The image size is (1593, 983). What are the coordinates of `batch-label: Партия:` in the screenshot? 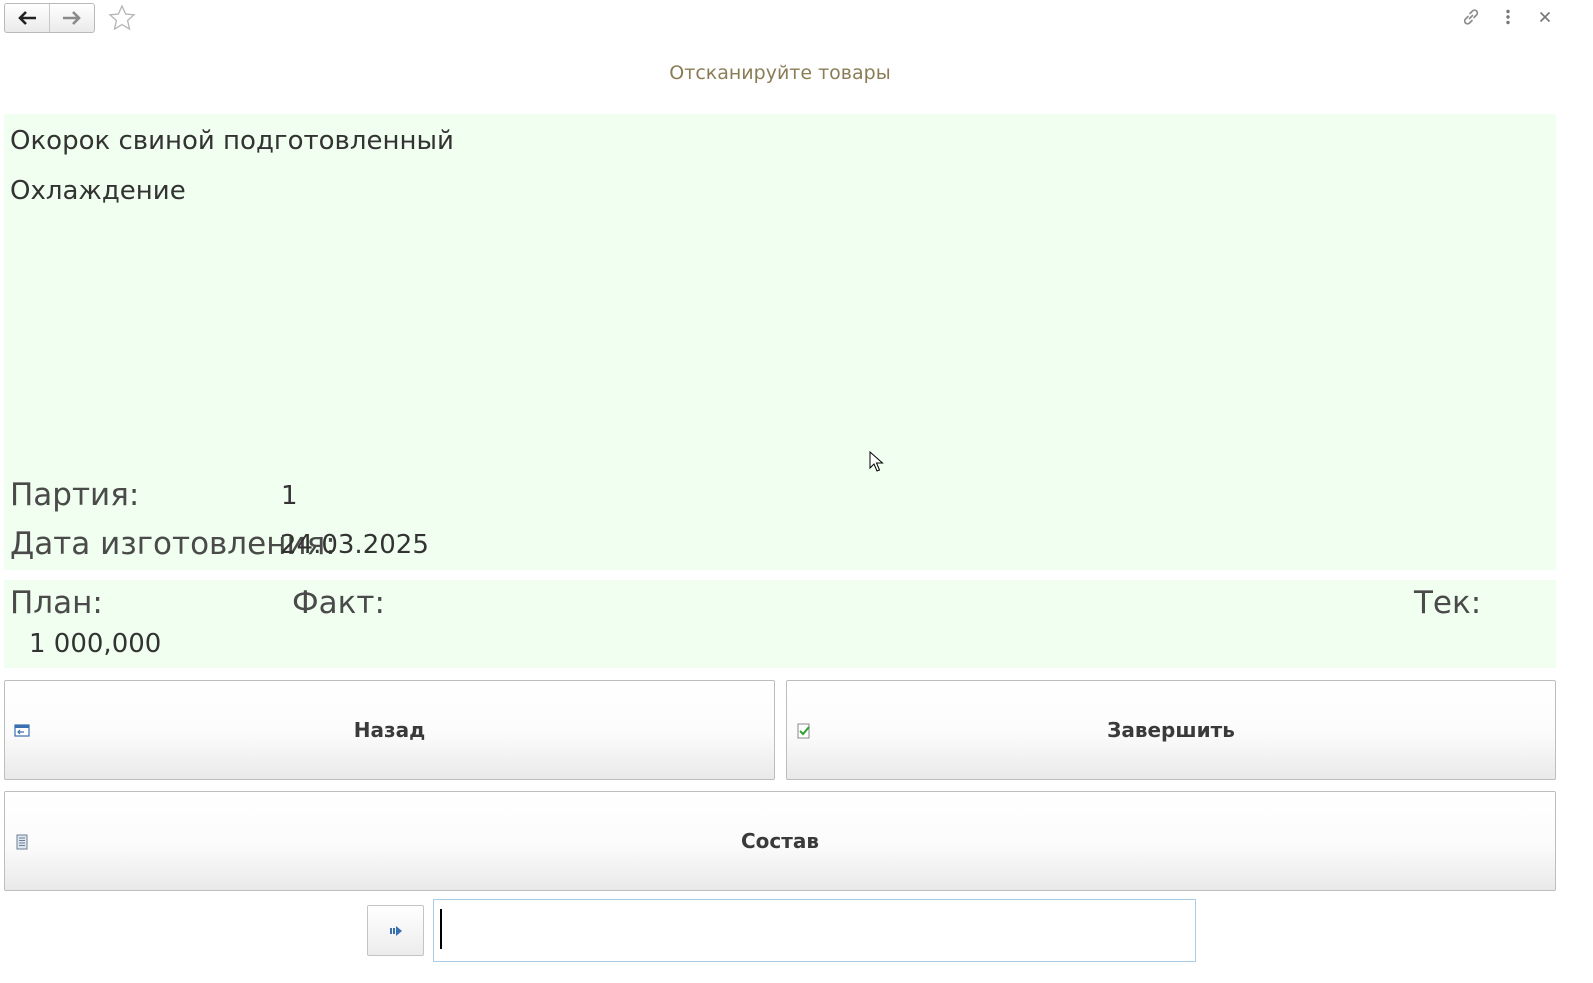 It's located at (75, 495).